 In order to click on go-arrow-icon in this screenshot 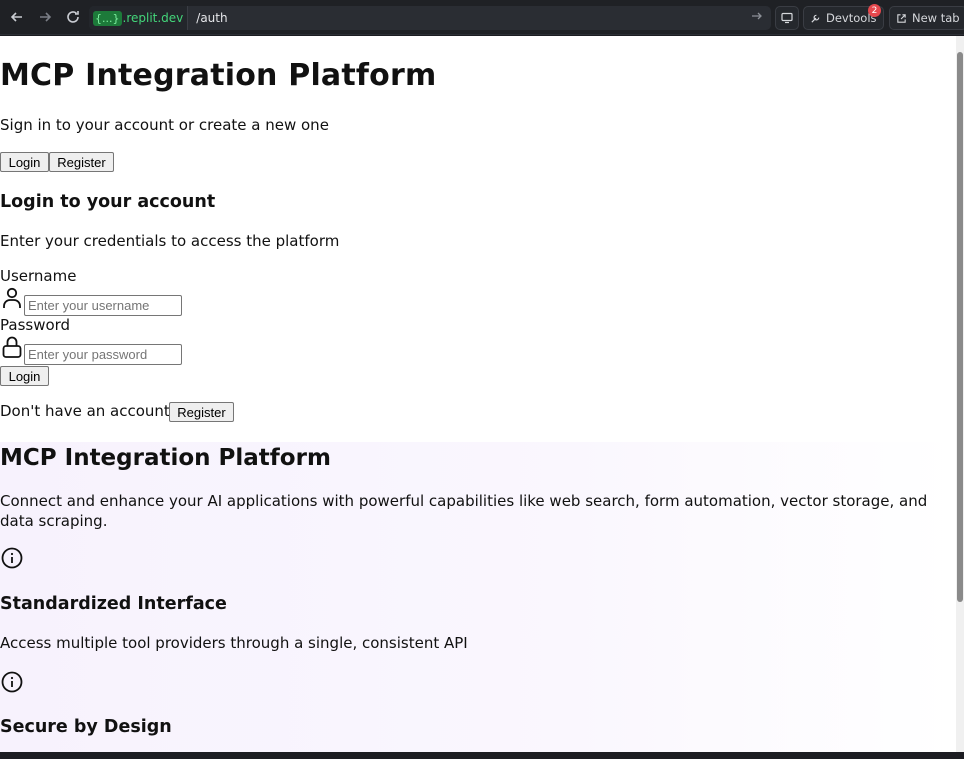, I will do `click(757, 18)`.